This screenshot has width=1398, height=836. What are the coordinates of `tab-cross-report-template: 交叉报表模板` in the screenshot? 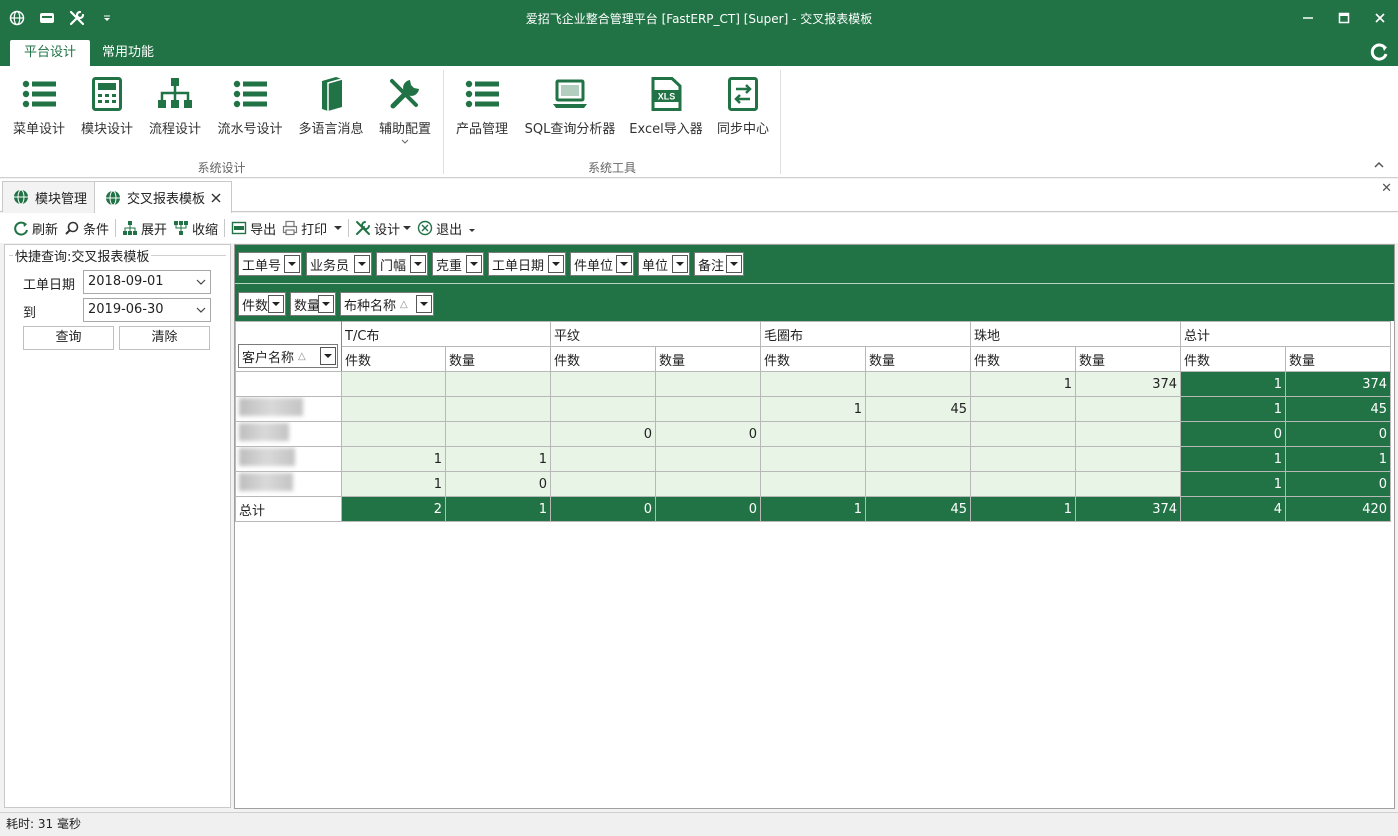 It's located at (163, 197).